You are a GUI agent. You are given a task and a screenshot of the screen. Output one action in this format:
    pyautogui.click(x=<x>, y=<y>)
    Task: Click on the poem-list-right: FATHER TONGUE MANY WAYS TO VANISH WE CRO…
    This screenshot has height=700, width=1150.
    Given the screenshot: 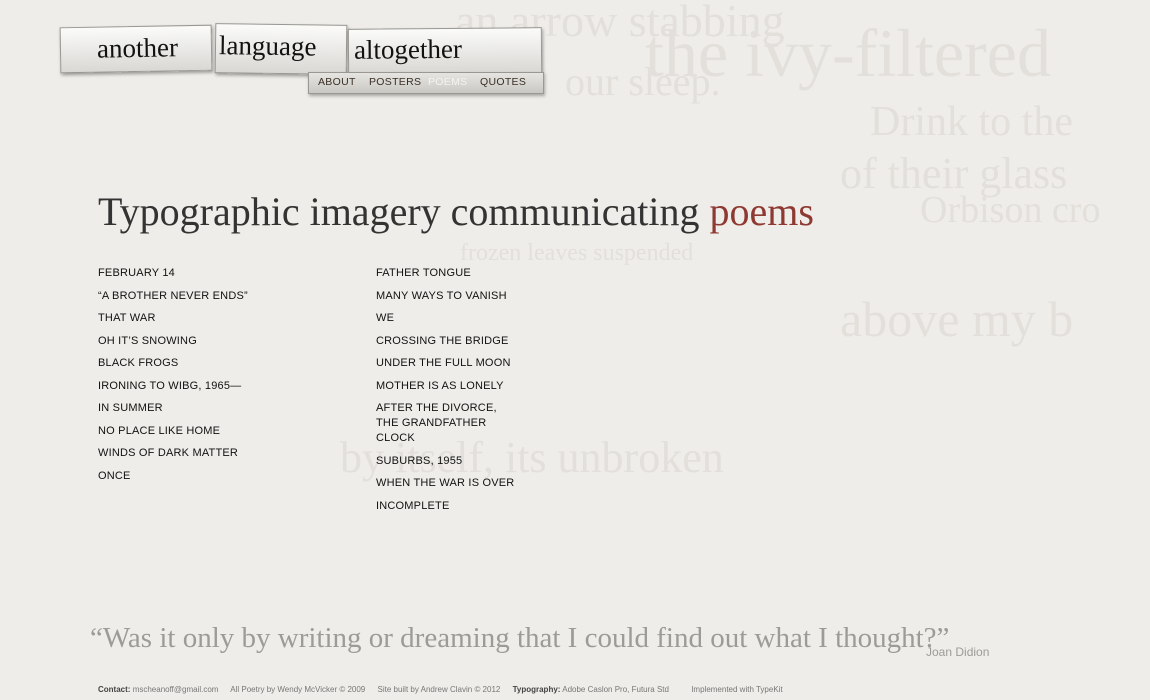 What is the action you would take?
    pyautogui.click(x=446, y=390)
    